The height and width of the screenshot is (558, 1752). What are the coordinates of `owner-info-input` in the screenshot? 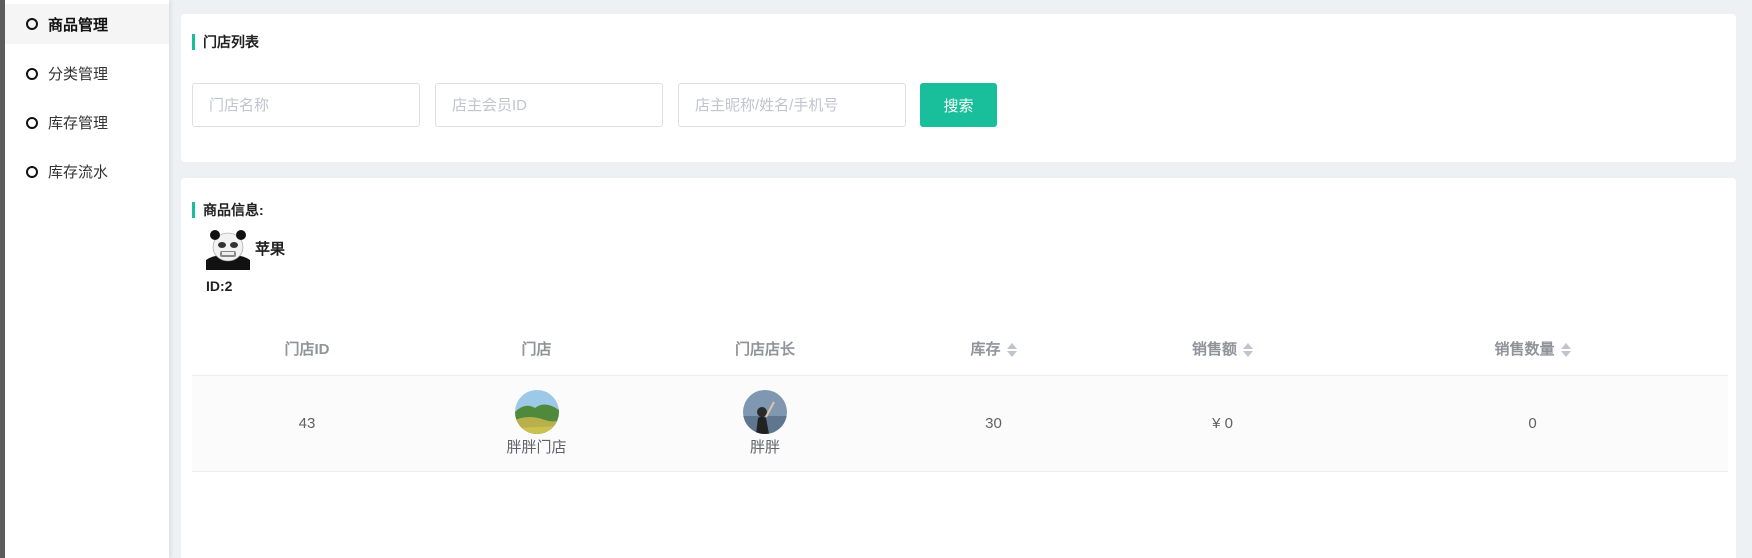 It's located at (792, 105).